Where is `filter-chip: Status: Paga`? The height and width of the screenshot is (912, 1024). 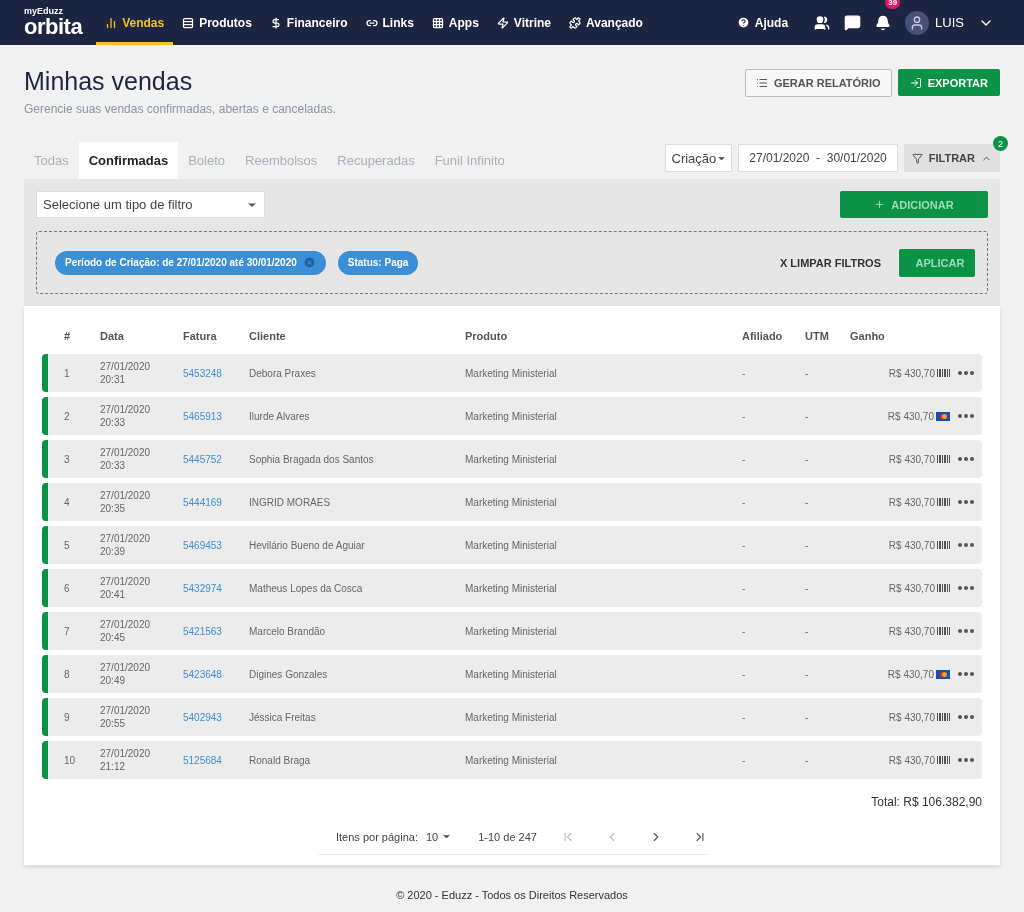
filter-chip: Status: Paga is located at coordinates (378, 262).